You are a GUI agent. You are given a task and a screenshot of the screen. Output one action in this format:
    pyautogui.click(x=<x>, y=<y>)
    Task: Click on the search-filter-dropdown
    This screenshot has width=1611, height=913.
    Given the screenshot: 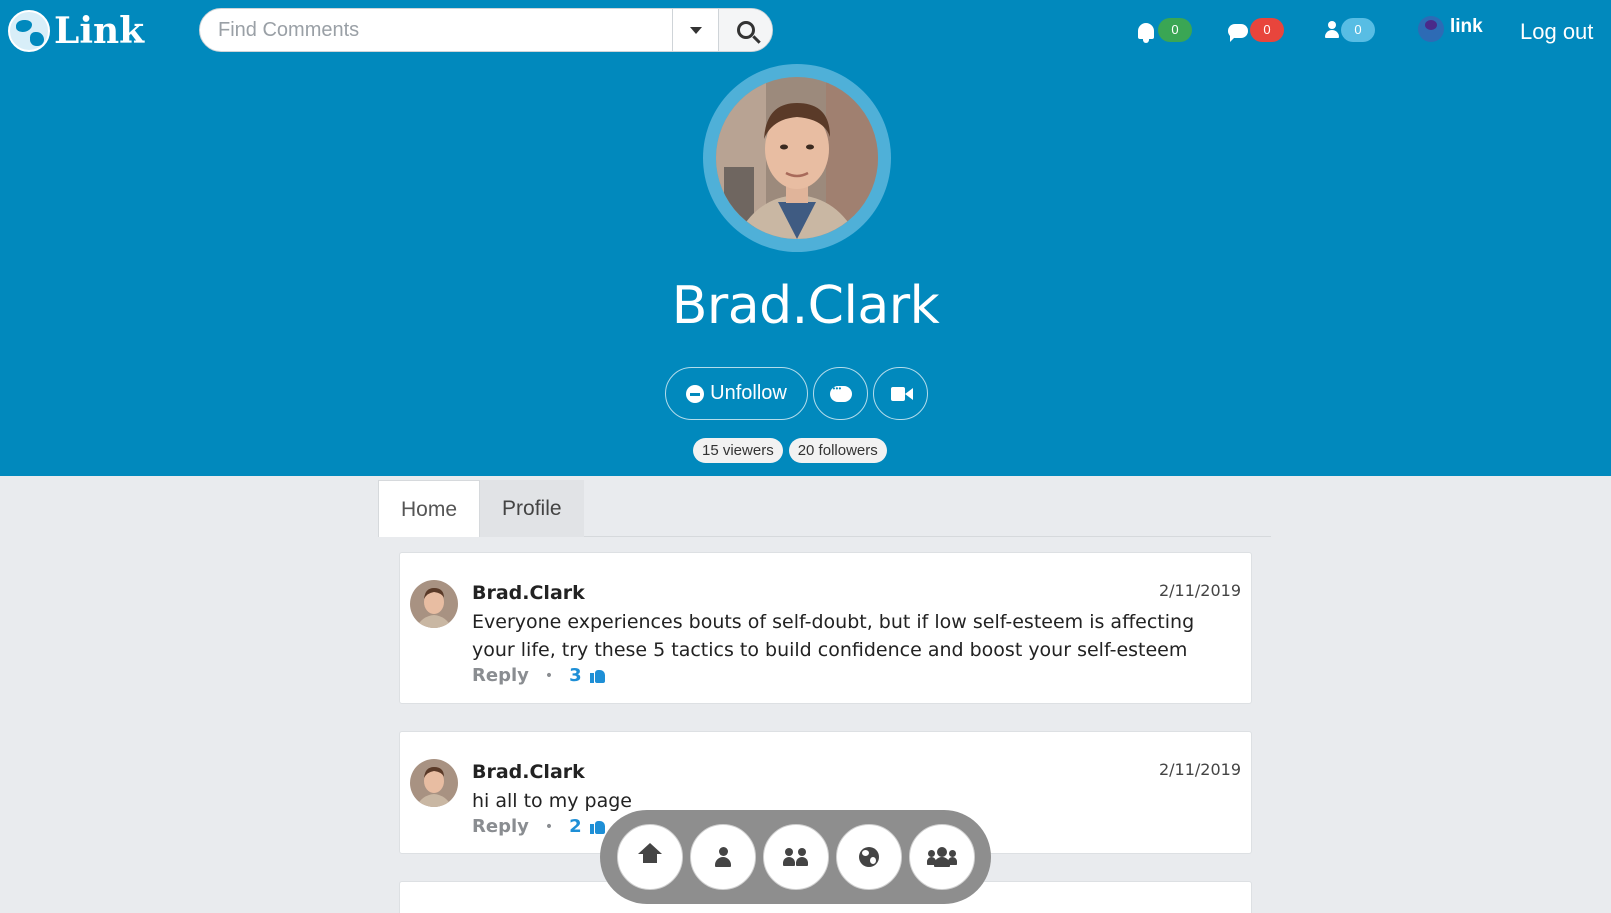 What is the action you would take?
    pyautogui.click(x=695, y=30)
    